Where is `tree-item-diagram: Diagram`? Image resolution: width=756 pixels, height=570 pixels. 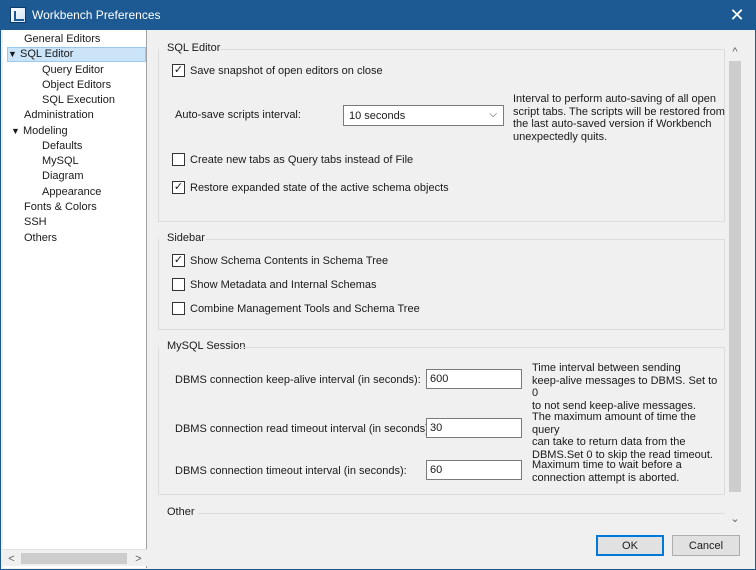
tree-item-diagram: Diagram is located at coordinates (63, 176).